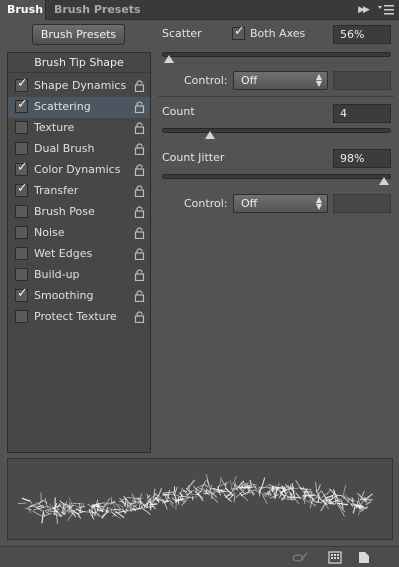 The image size is (399, 567). I want to click on count-jitter-slider-track, so click(276, 176).